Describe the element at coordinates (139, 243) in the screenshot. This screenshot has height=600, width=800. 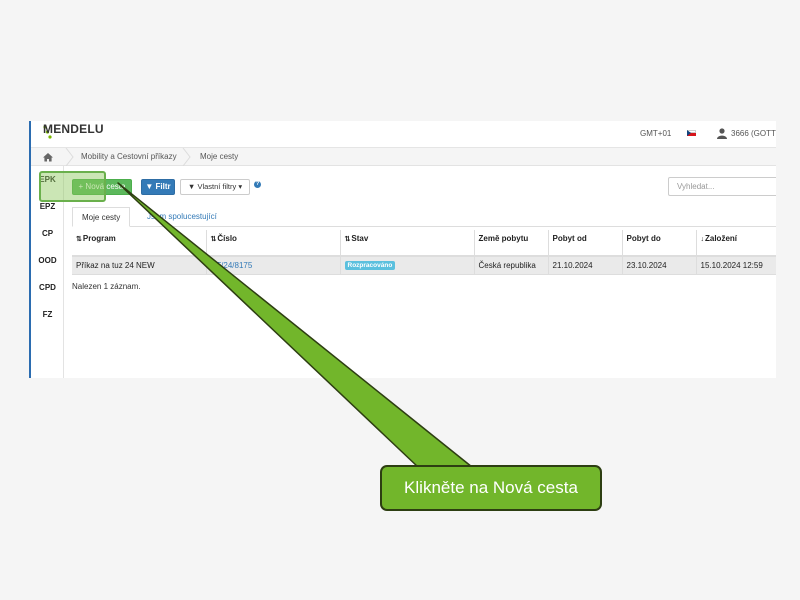
I see `column-header-program: ⇅ Program` at that location.